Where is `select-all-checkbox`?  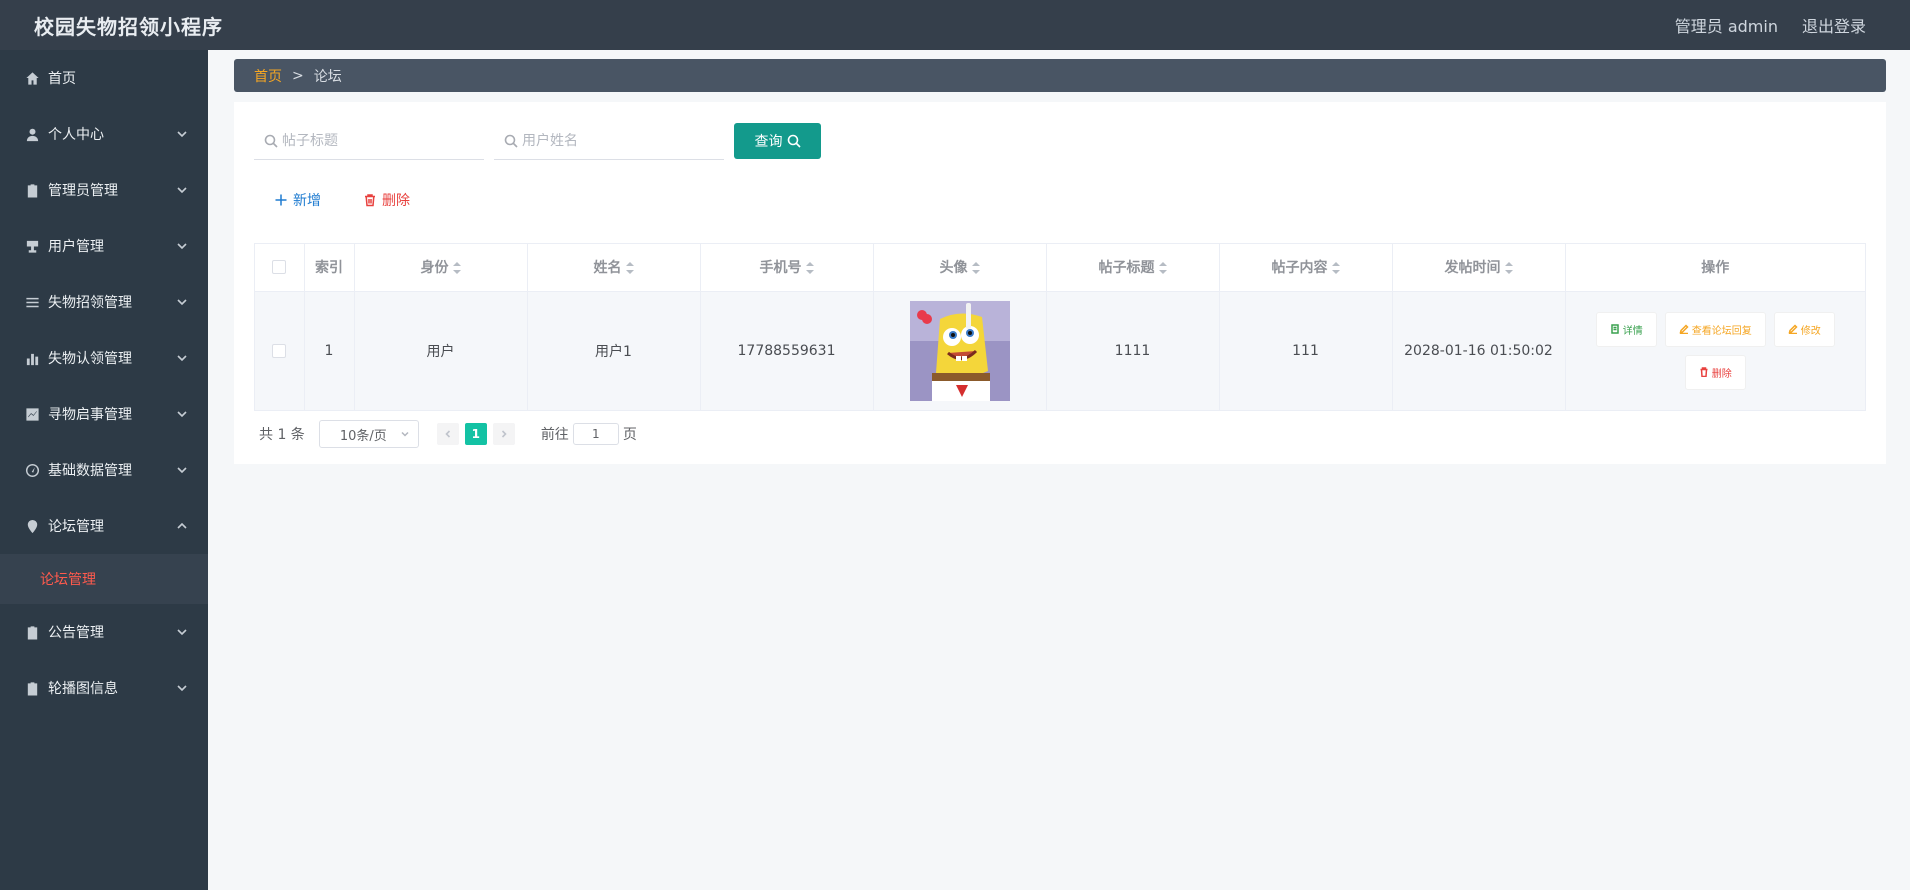 select-all-checkbox is located at coordinates (279, 267).